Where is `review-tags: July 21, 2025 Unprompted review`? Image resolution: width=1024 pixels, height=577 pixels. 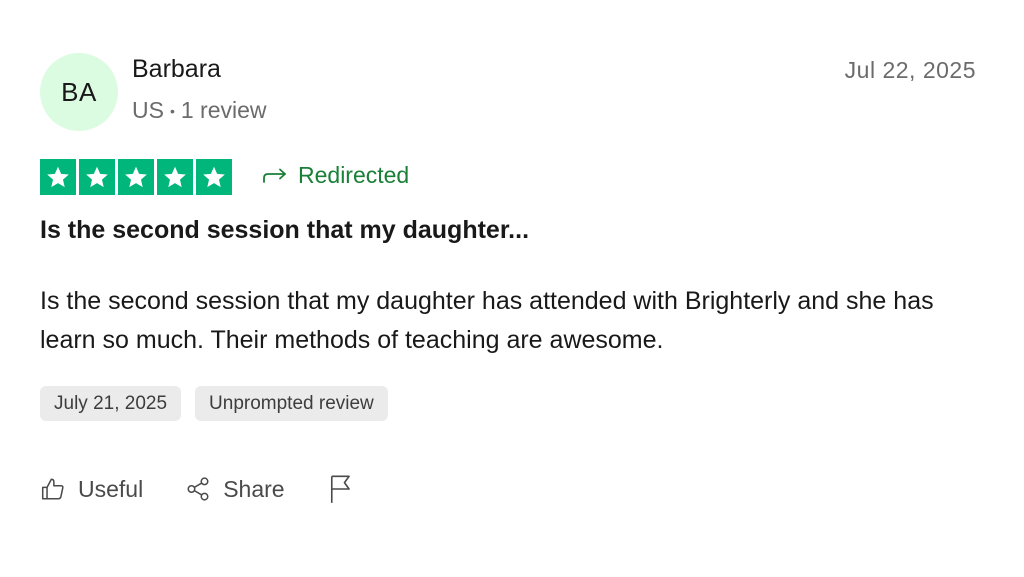
review-tags: July 21, 2025 Unprompted review is located at coordinates (214, 403).